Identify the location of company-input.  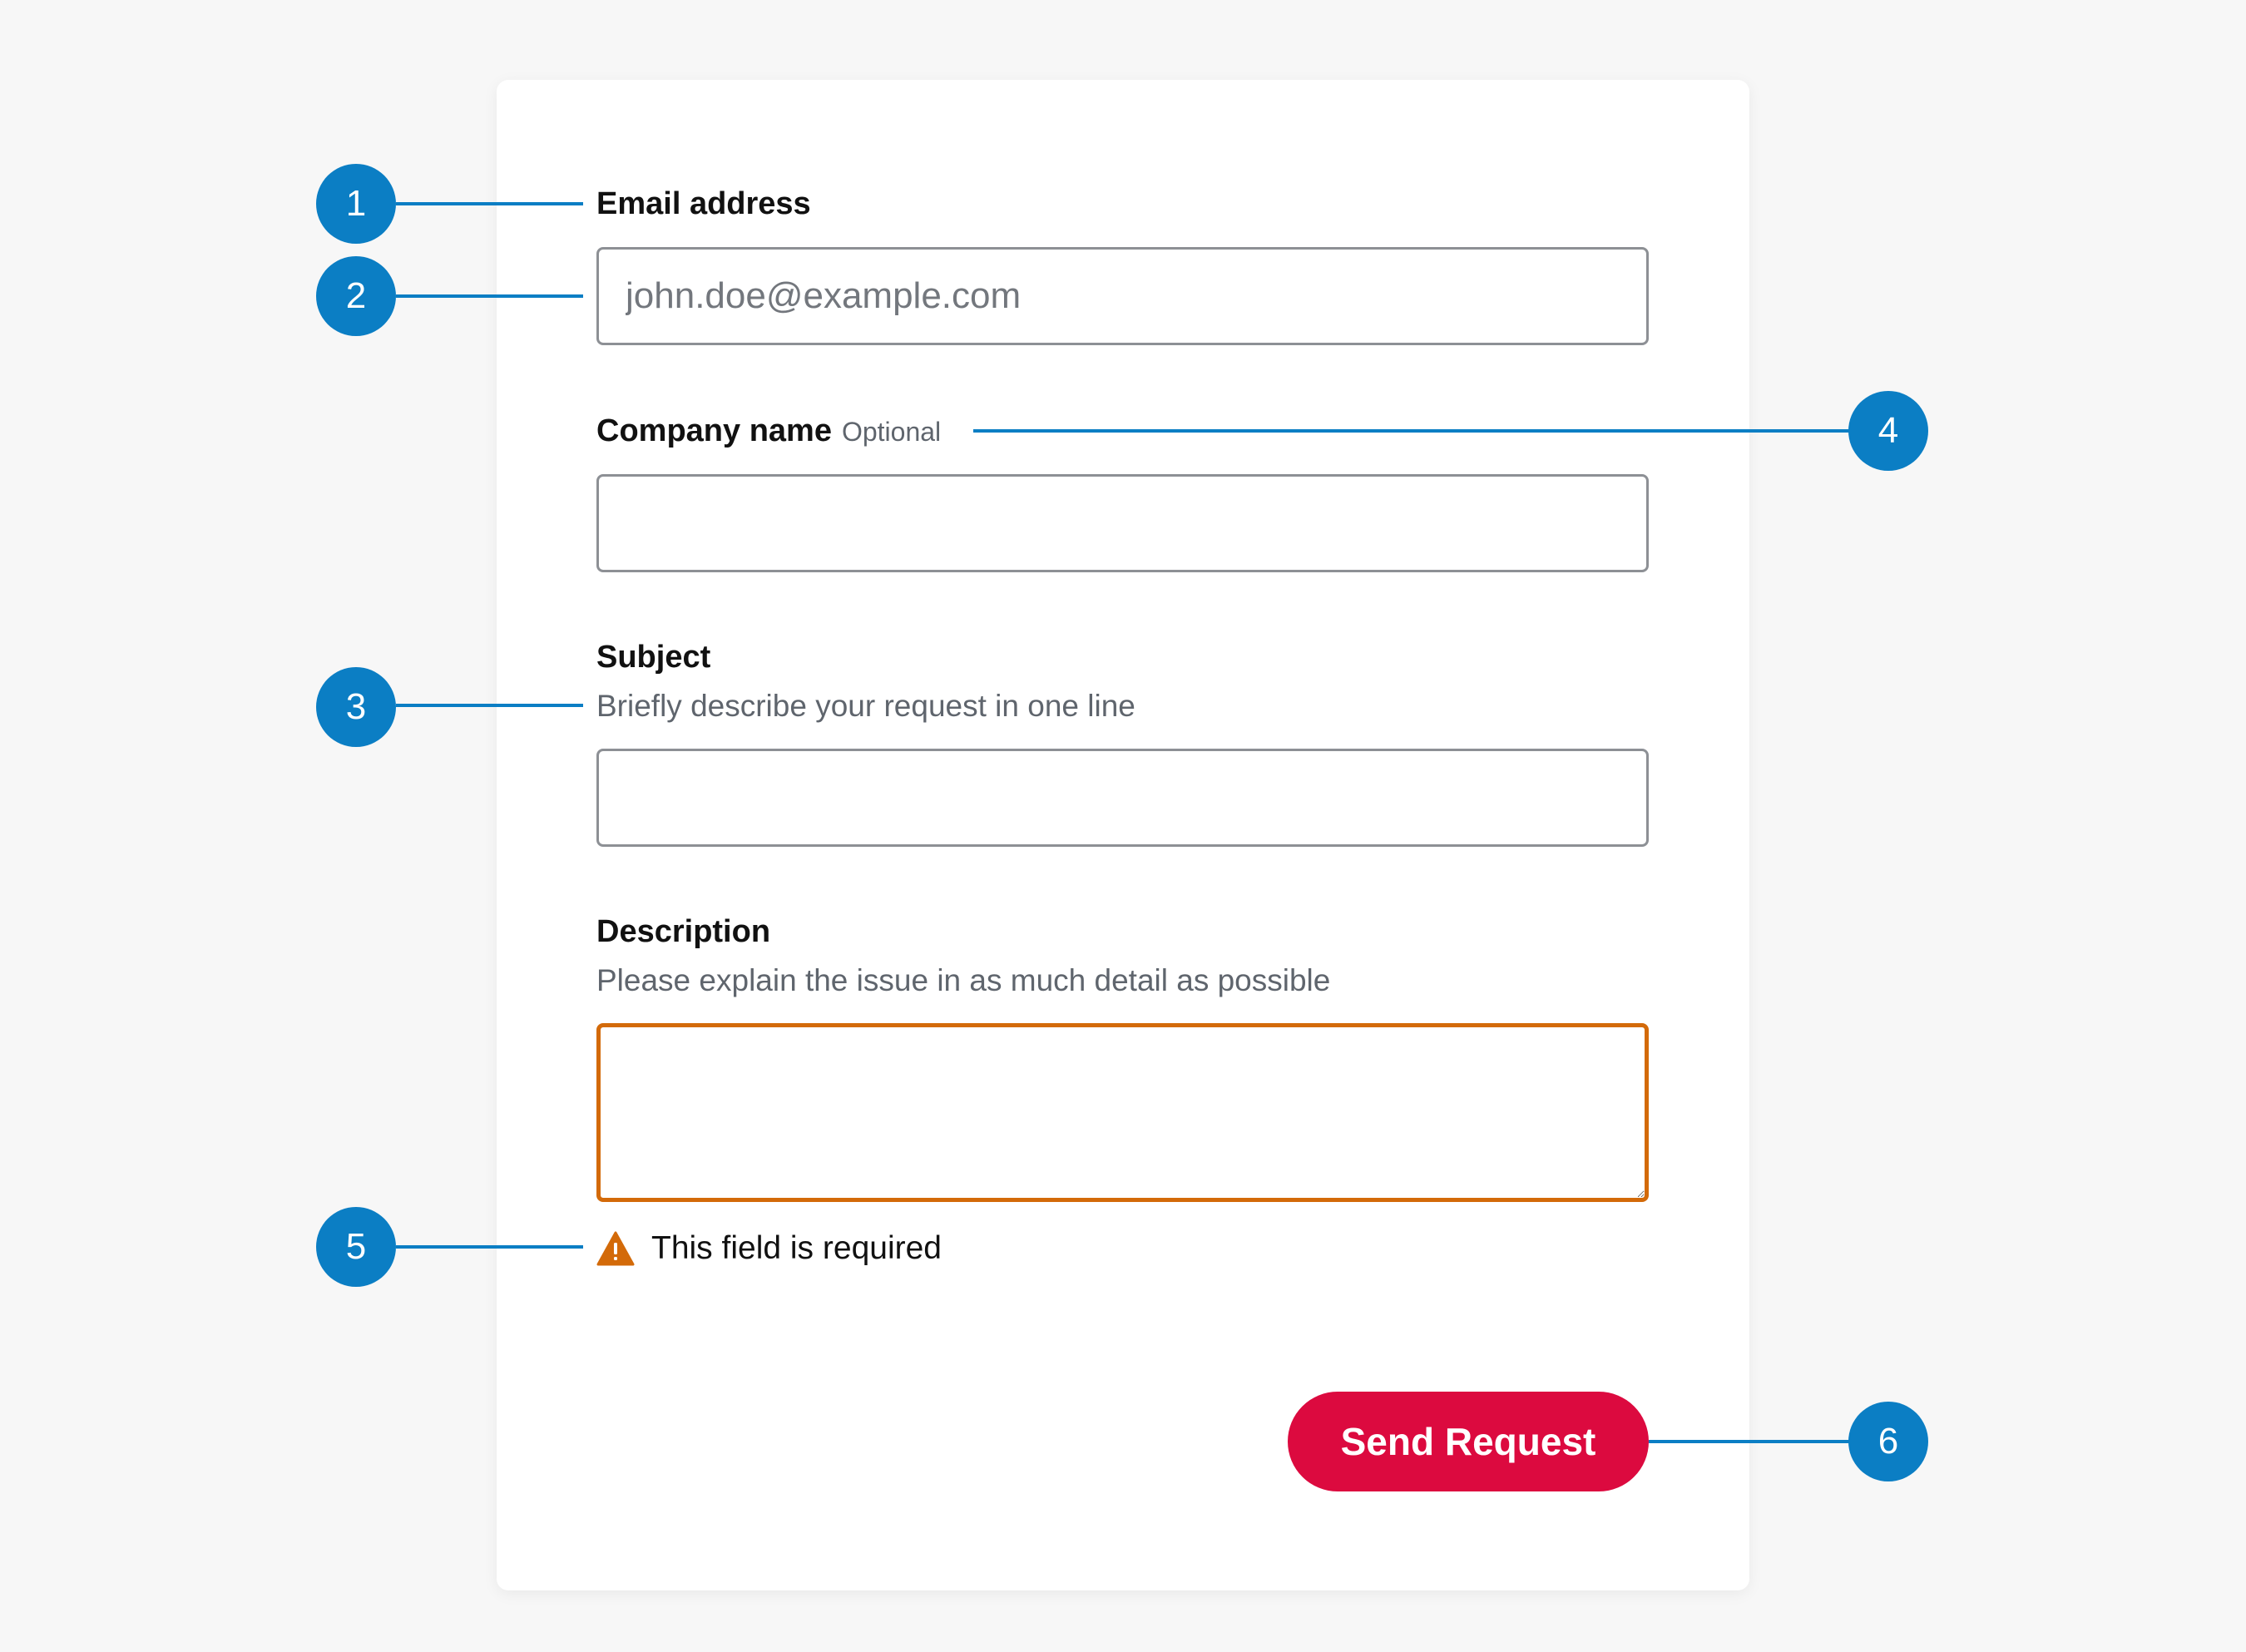
(1122, 523).